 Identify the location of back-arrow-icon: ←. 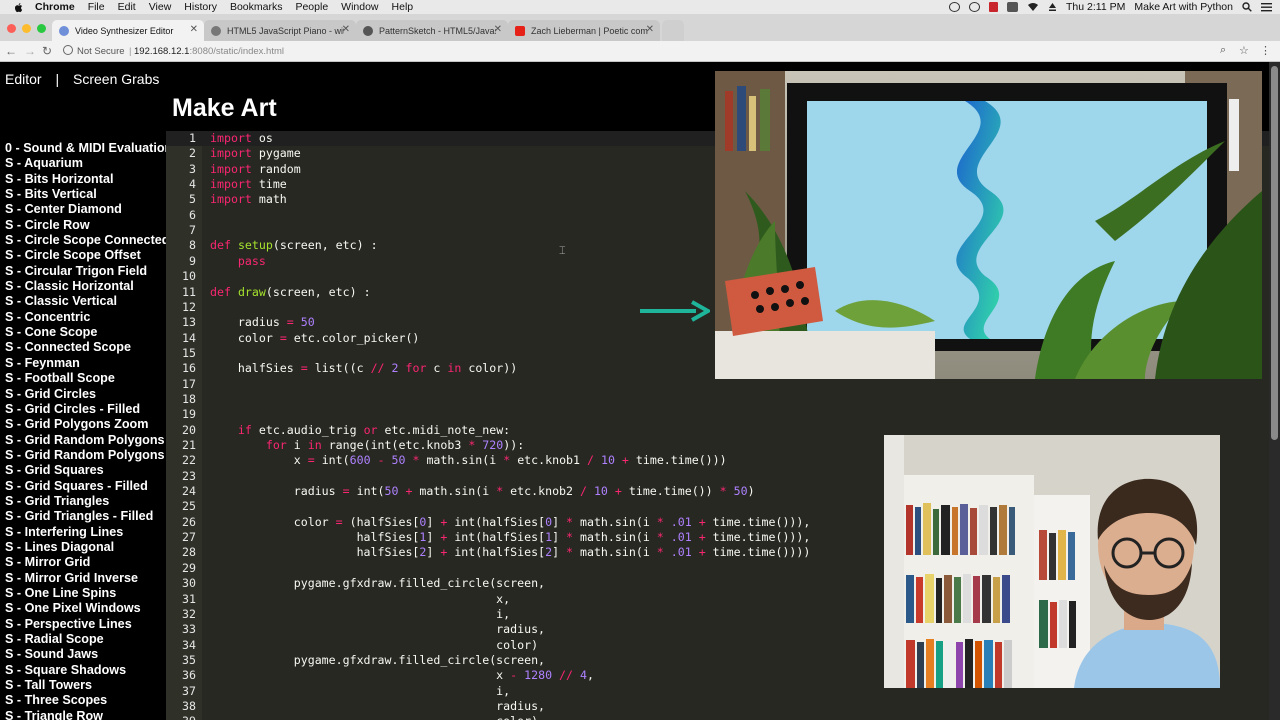
(11, 51).